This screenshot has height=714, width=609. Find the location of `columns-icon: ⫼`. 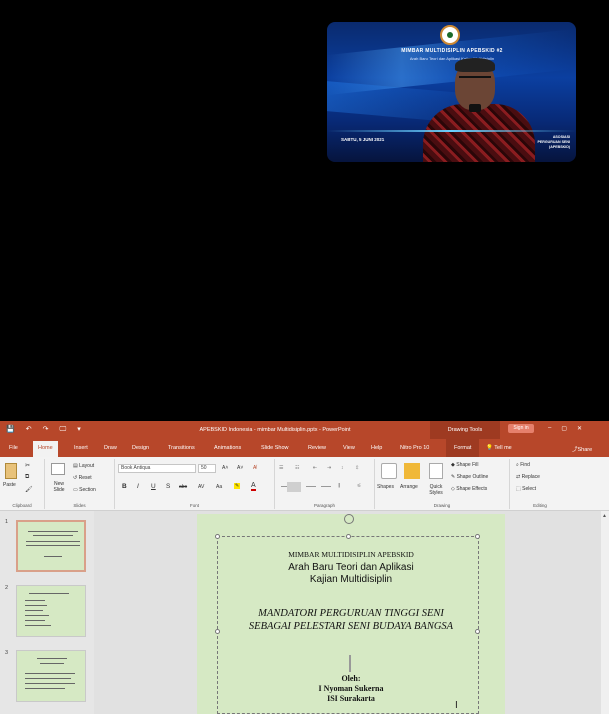

columns-icon: ⫼ is located at coordinates (339, 486).